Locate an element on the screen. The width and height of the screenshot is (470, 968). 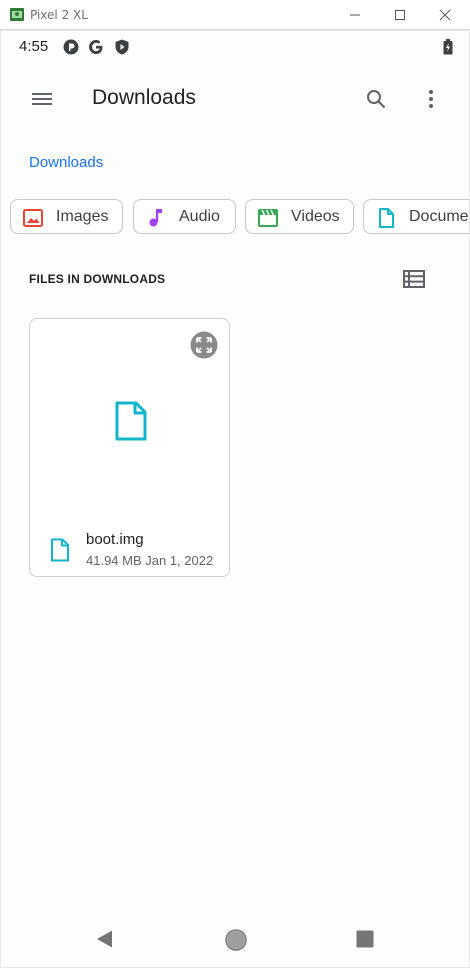
window-titlebar: Pixel 2 XL is located at coordinates (235, 15).